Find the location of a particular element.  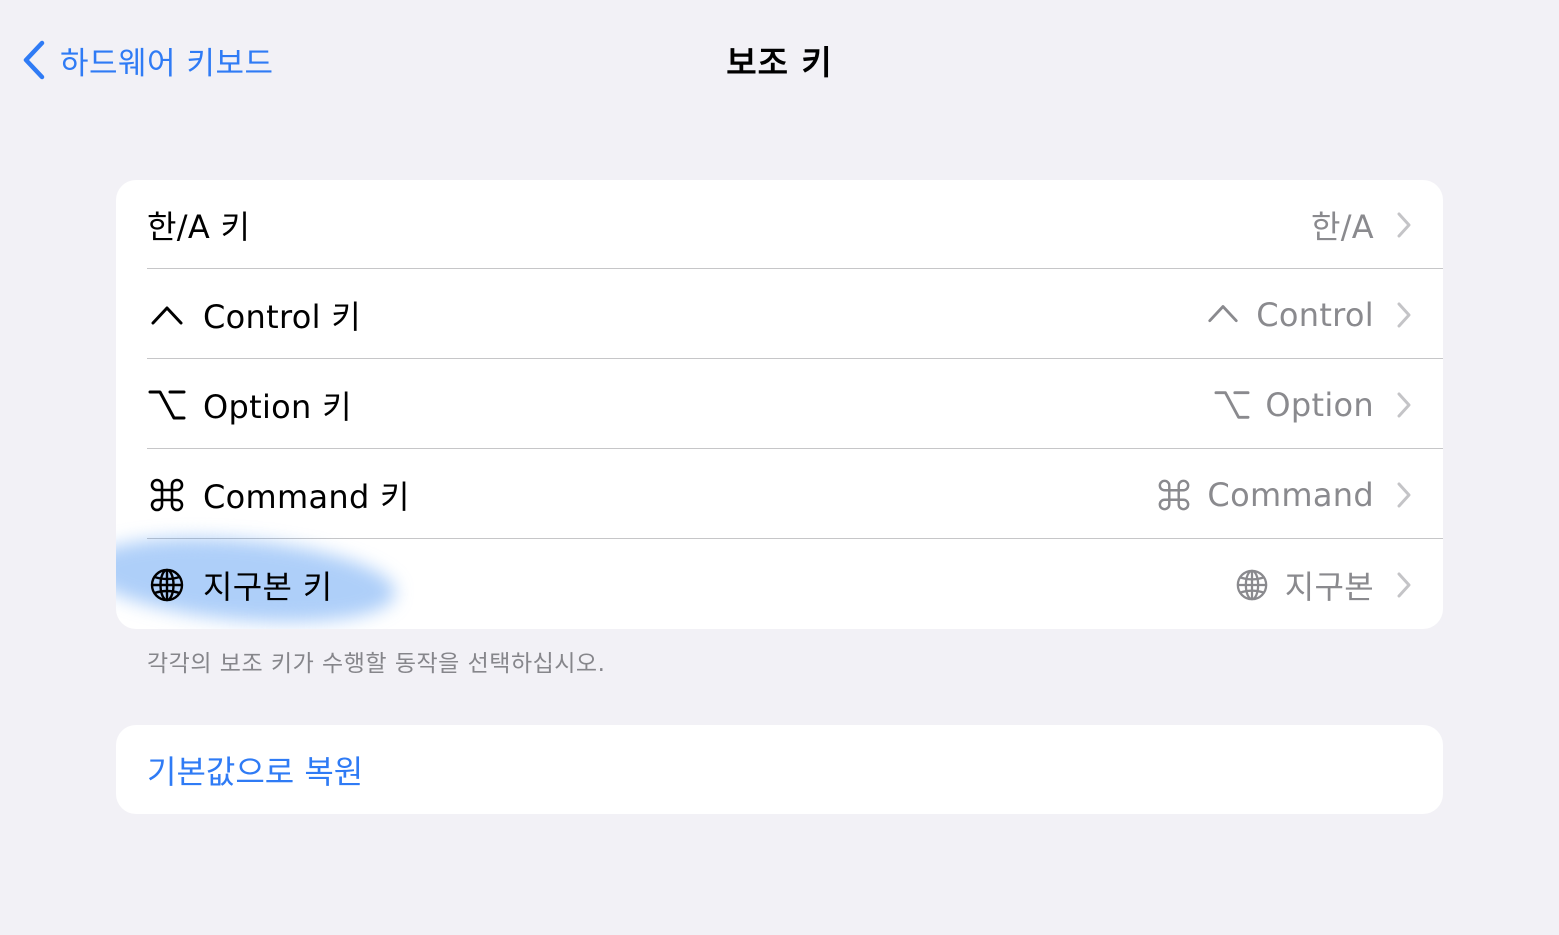

row-label: Option 키 is located at coordinates (277, 406).